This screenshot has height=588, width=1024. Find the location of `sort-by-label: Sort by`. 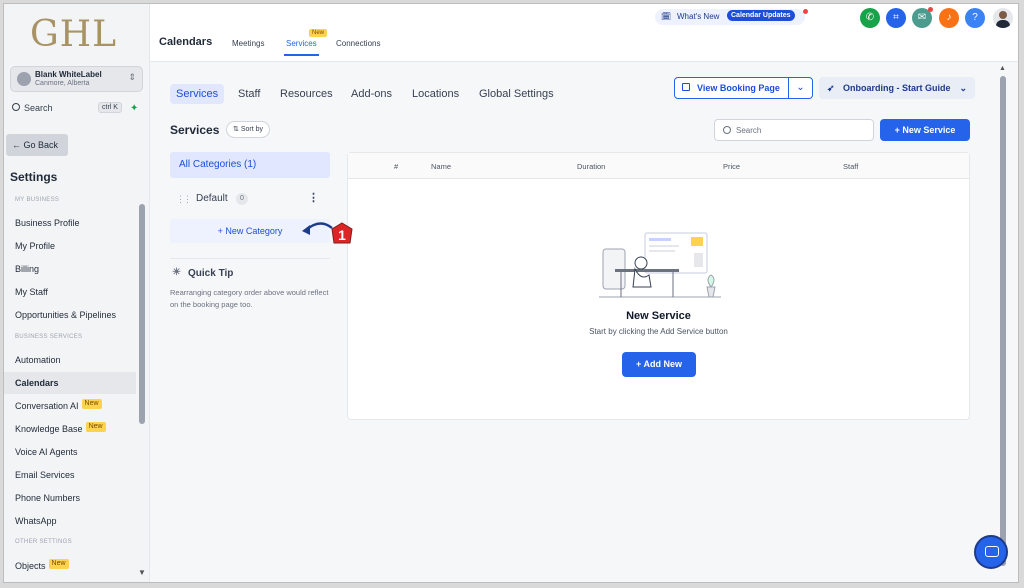

sort-by-label: Sort by is located at coordinates (251, 129).